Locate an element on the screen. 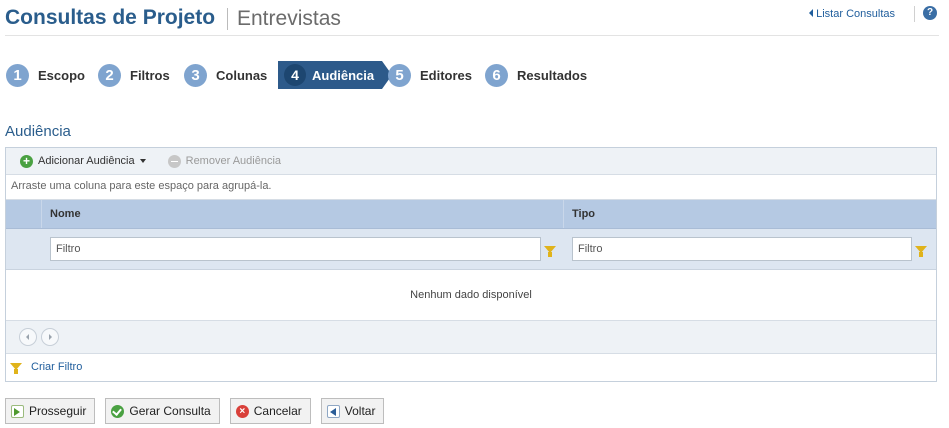  check-icon is located at coordinates (118, 411).